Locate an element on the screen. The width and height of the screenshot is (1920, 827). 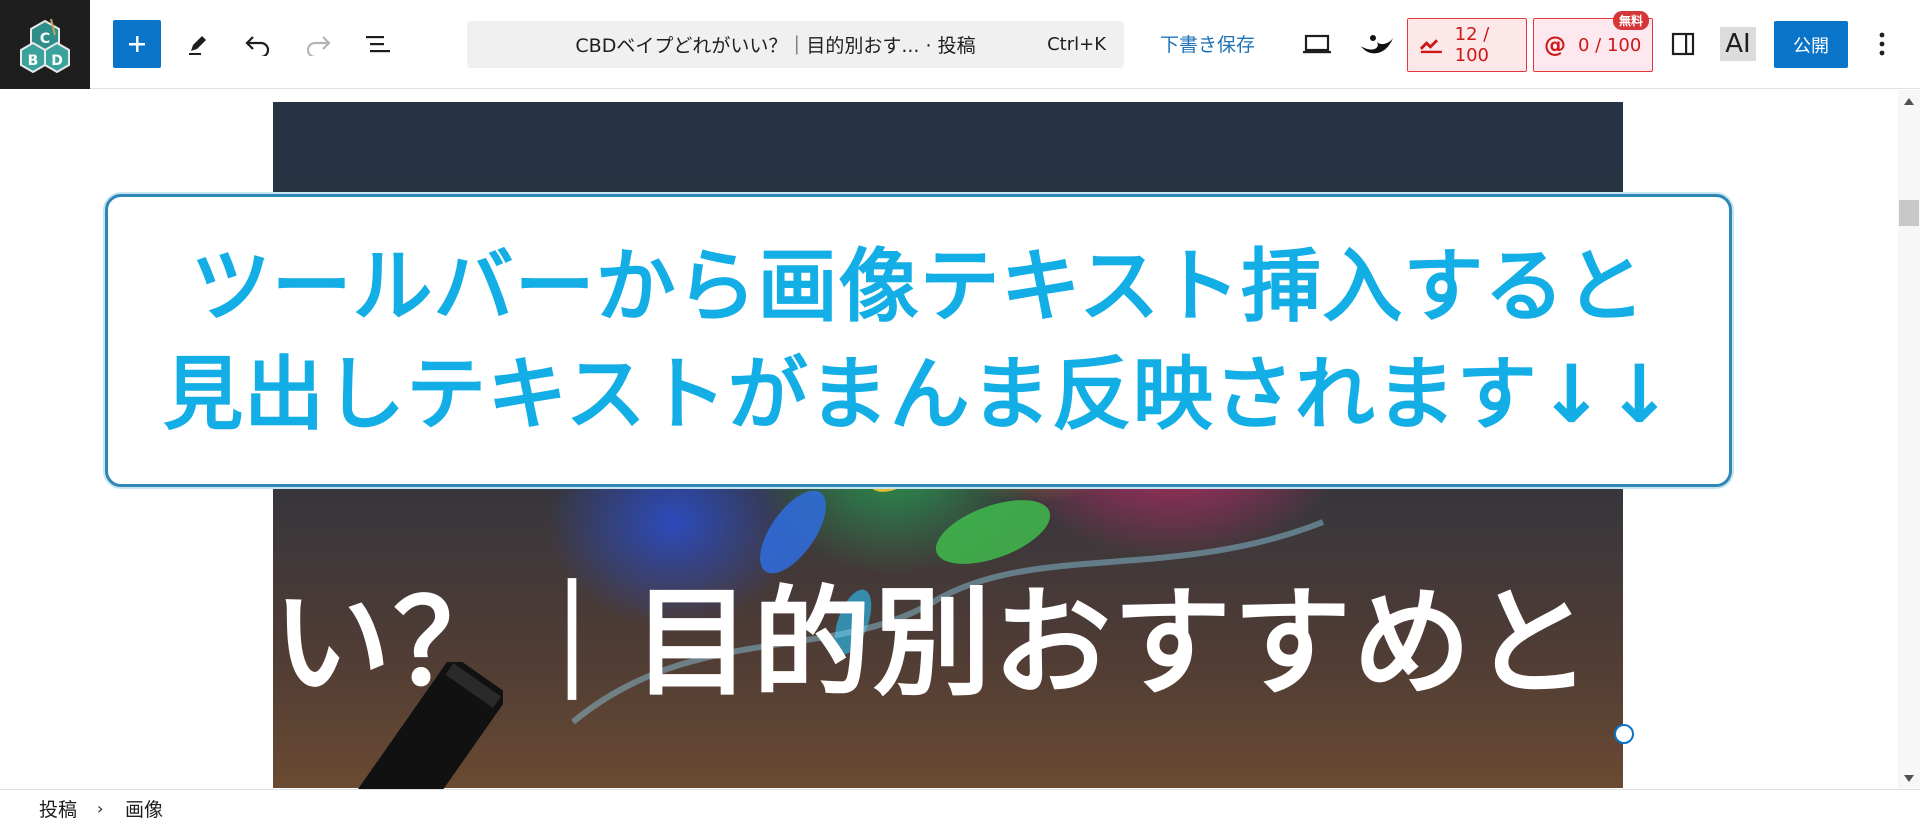
tools-button is located at coordinates (198, 44).